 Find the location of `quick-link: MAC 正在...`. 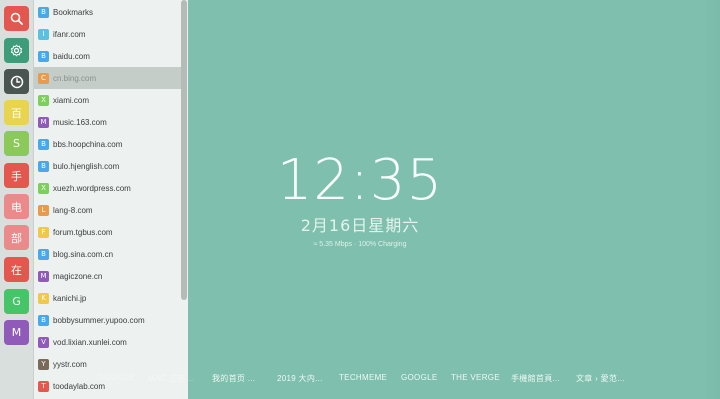

quick-link: MAC 正在... is located at coordinates (170, 378).